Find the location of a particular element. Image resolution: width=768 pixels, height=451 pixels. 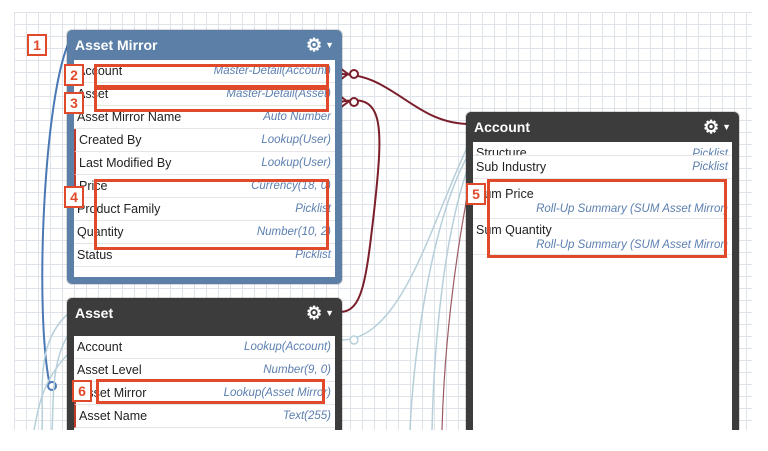

field-row: Status Picklist is located at coordinates (204, 255).